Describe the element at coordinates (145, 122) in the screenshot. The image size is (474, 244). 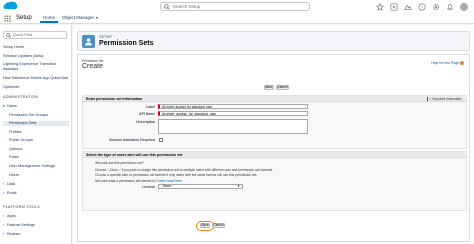
I see `description-field-label: Description` at that location.